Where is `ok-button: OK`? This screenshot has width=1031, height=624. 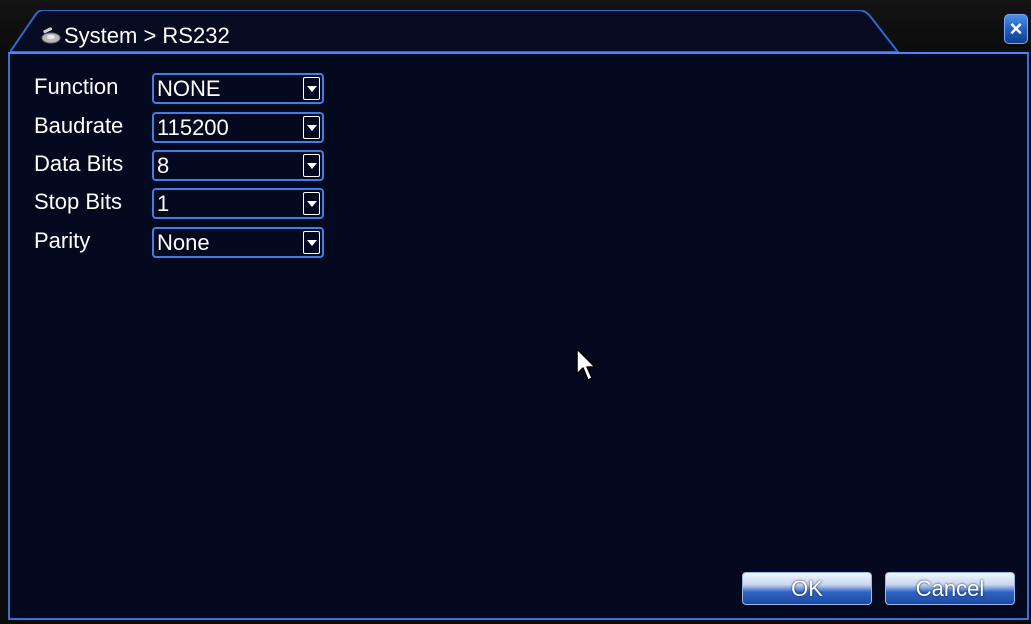 ok-button: OK is located at coordinates (807, 588).